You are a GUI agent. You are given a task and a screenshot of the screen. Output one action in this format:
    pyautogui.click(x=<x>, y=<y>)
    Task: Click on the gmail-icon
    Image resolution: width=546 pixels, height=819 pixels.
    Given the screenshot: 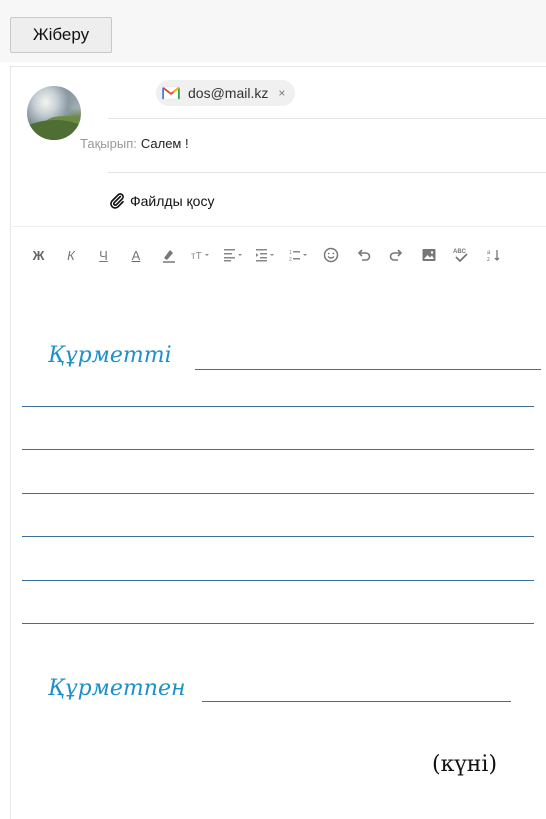 What is the action you would take?
    pyautogui.click(x=171, y=93)
    